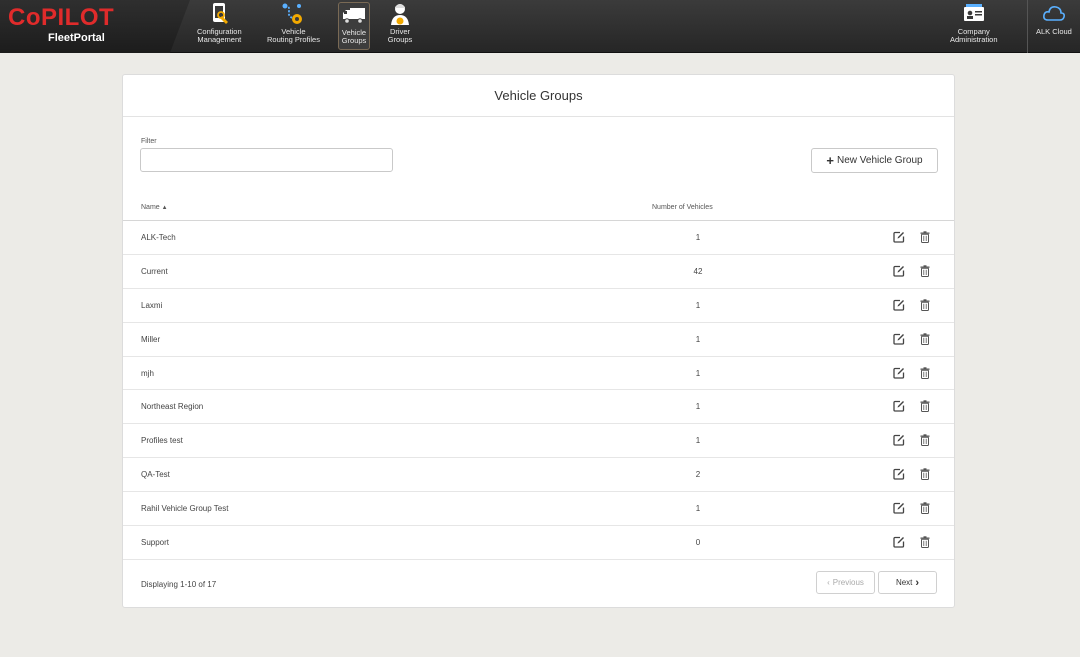 The image size is (1080, 657). Describe the element at coordinates (179, 584) in the screenshot. I see `pagination-status: Displaying 1-10 of 17` at that location.